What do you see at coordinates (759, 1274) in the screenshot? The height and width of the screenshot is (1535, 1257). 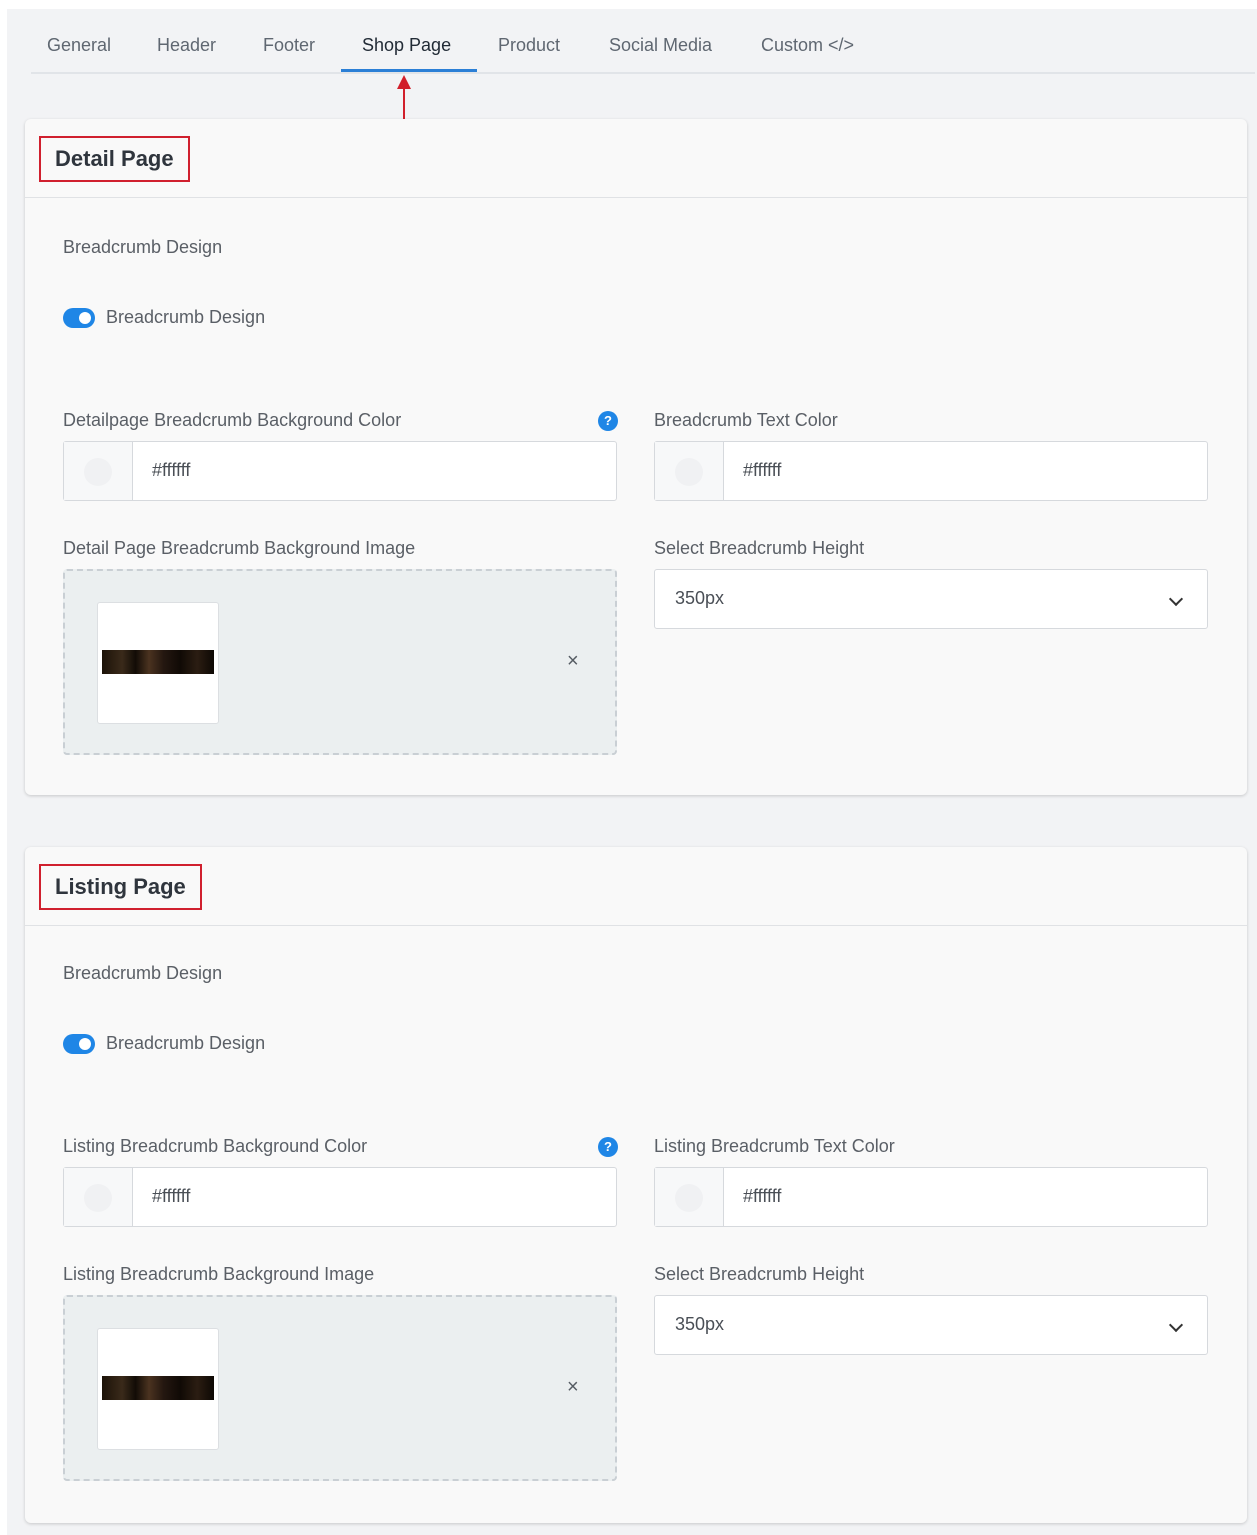 I see `listing-height-label: Select Breadcrumb Height` at bounding box center [759, 1274].